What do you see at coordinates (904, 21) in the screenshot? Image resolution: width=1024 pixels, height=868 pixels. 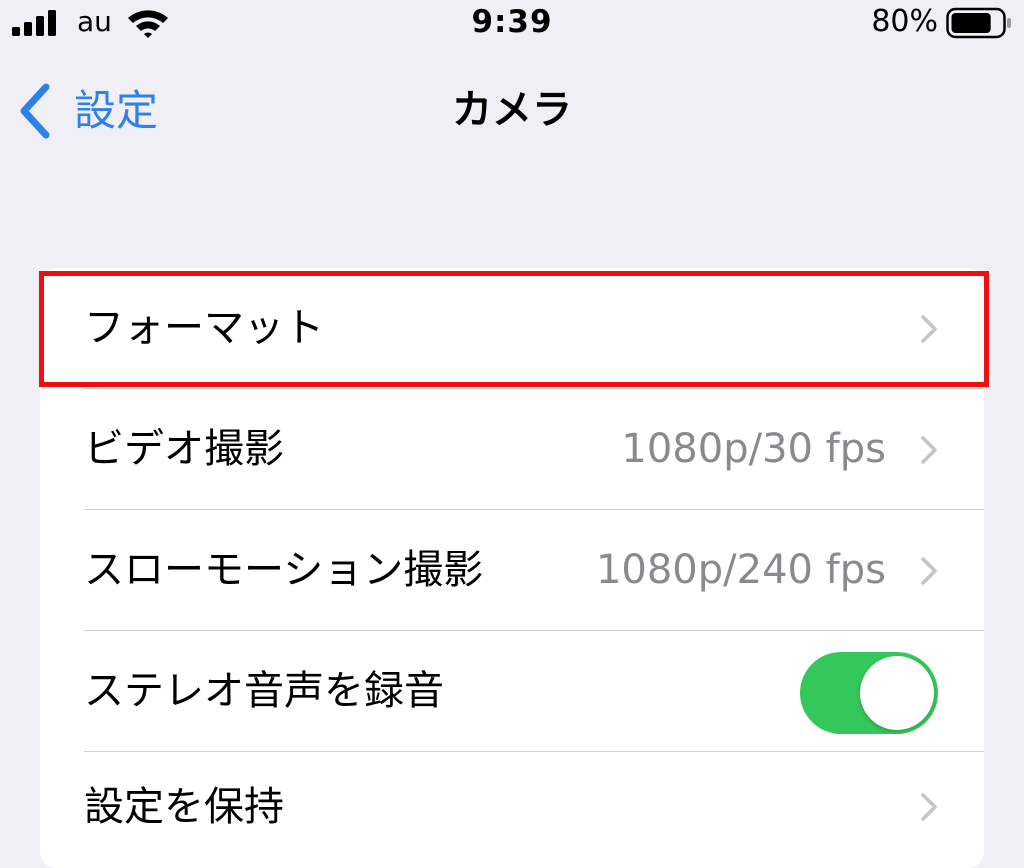 I see `battery-percent: 80%` at bounding box center [904, 21].